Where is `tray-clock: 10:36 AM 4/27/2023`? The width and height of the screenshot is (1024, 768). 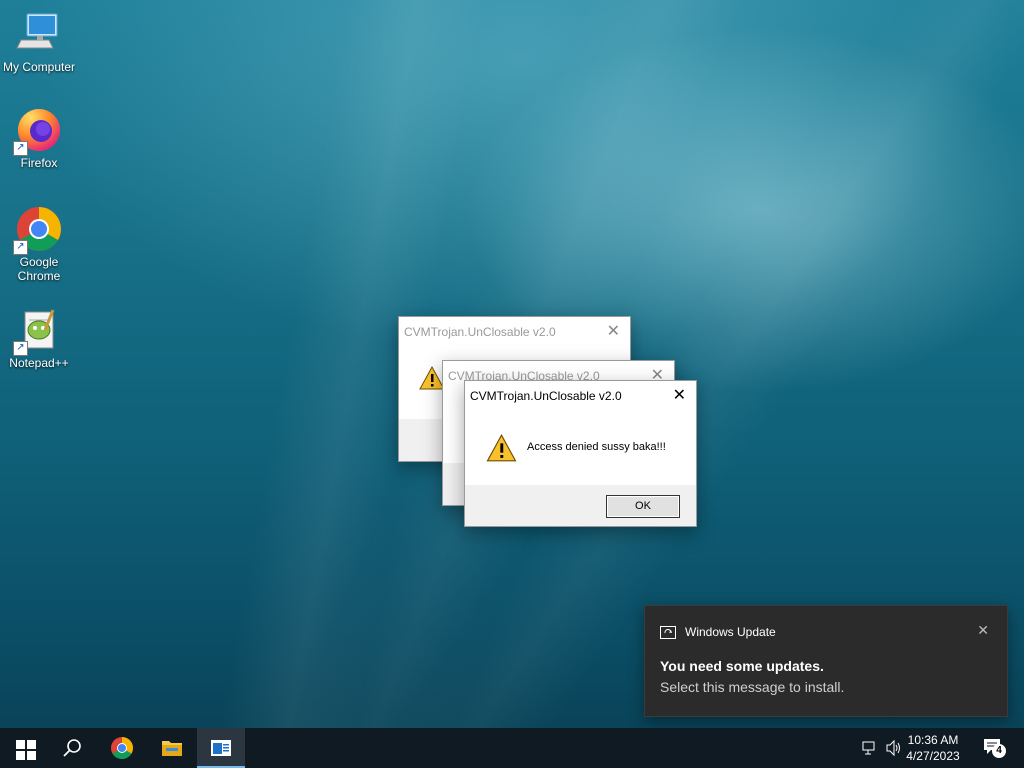
tray-clock: 10:36 AM 4/27/2023 is located at coordinates (933, 748).